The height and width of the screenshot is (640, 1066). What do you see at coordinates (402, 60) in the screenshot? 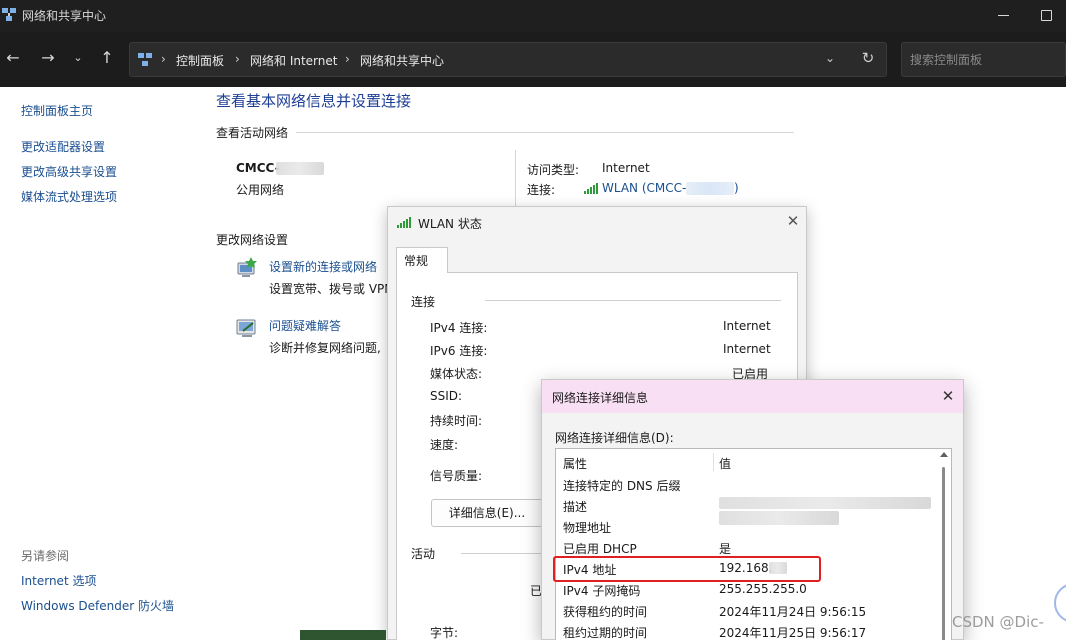
I see `breadcrumb-network-sharing-center: 网络和共享中心` at bounding box center [402, 60].